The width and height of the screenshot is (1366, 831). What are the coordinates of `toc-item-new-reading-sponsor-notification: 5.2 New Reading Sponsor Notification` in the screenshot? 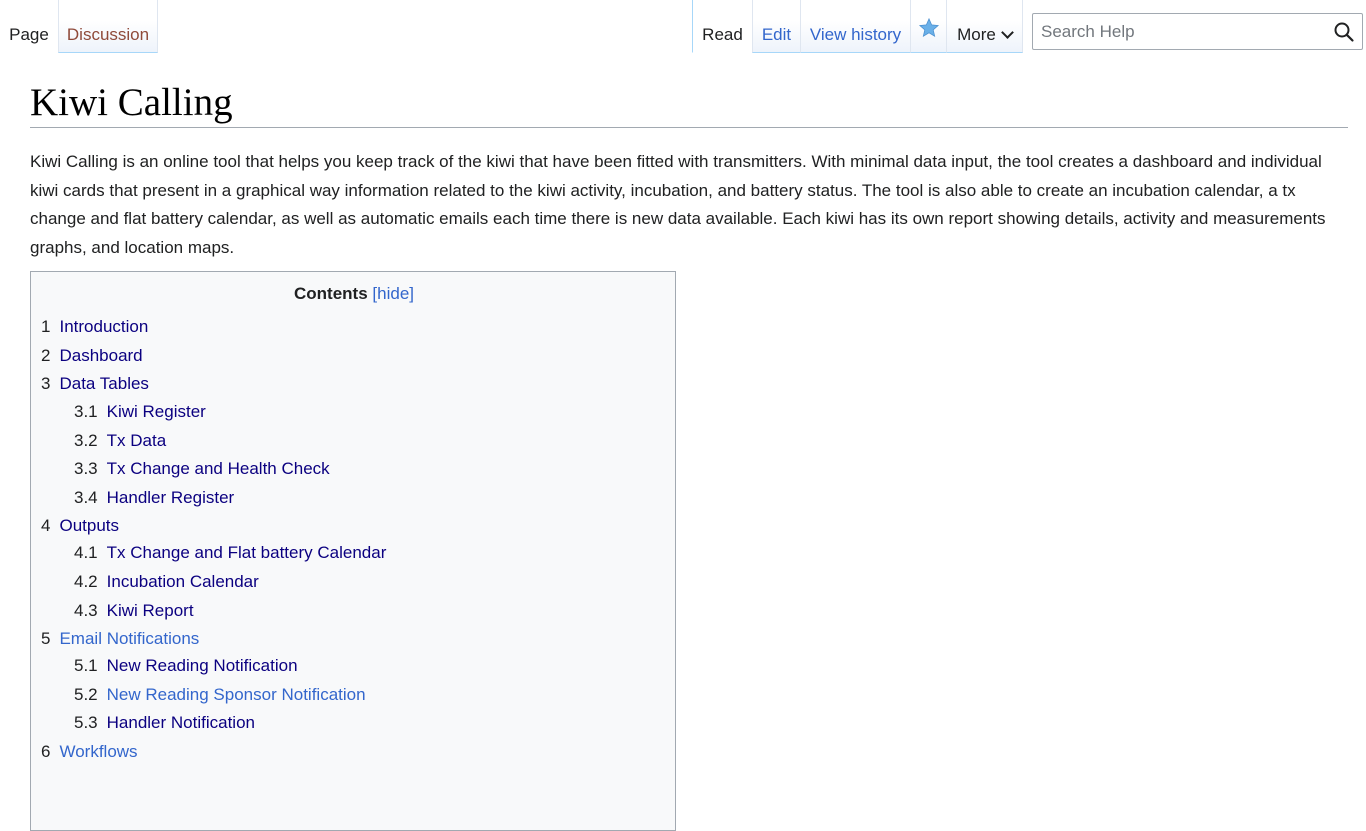 It's located at (220, 695).